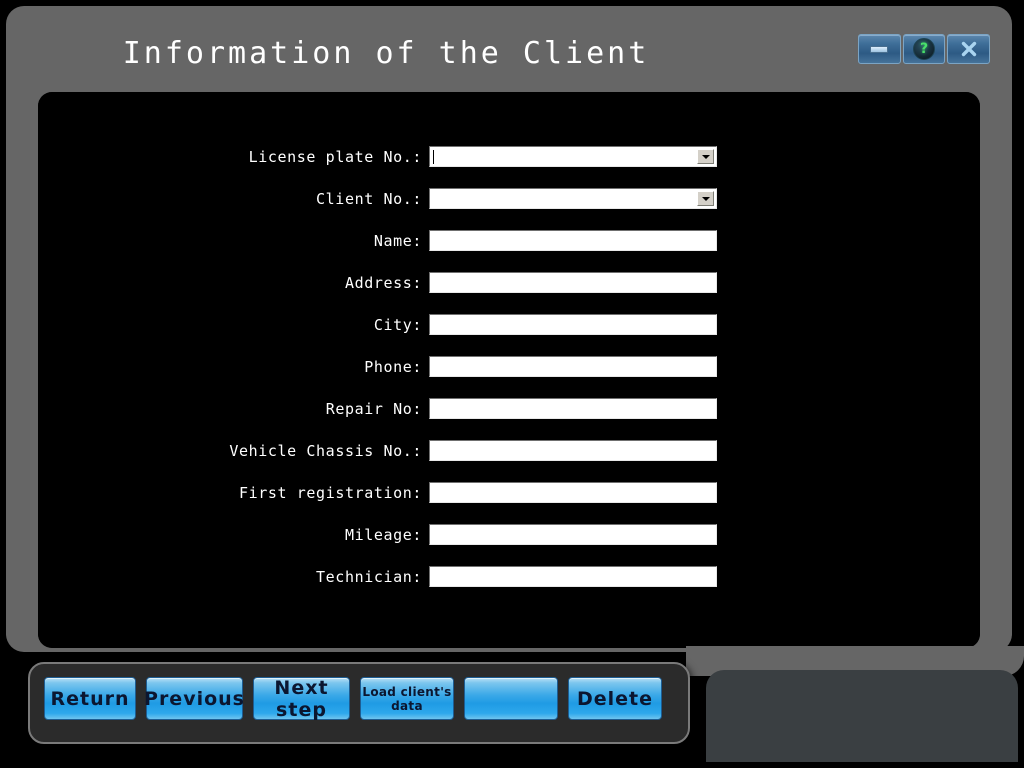 This screenshot has height=768, width=1024. I want to click on field-row-repair-no: Repair No:, so click(509, 408).